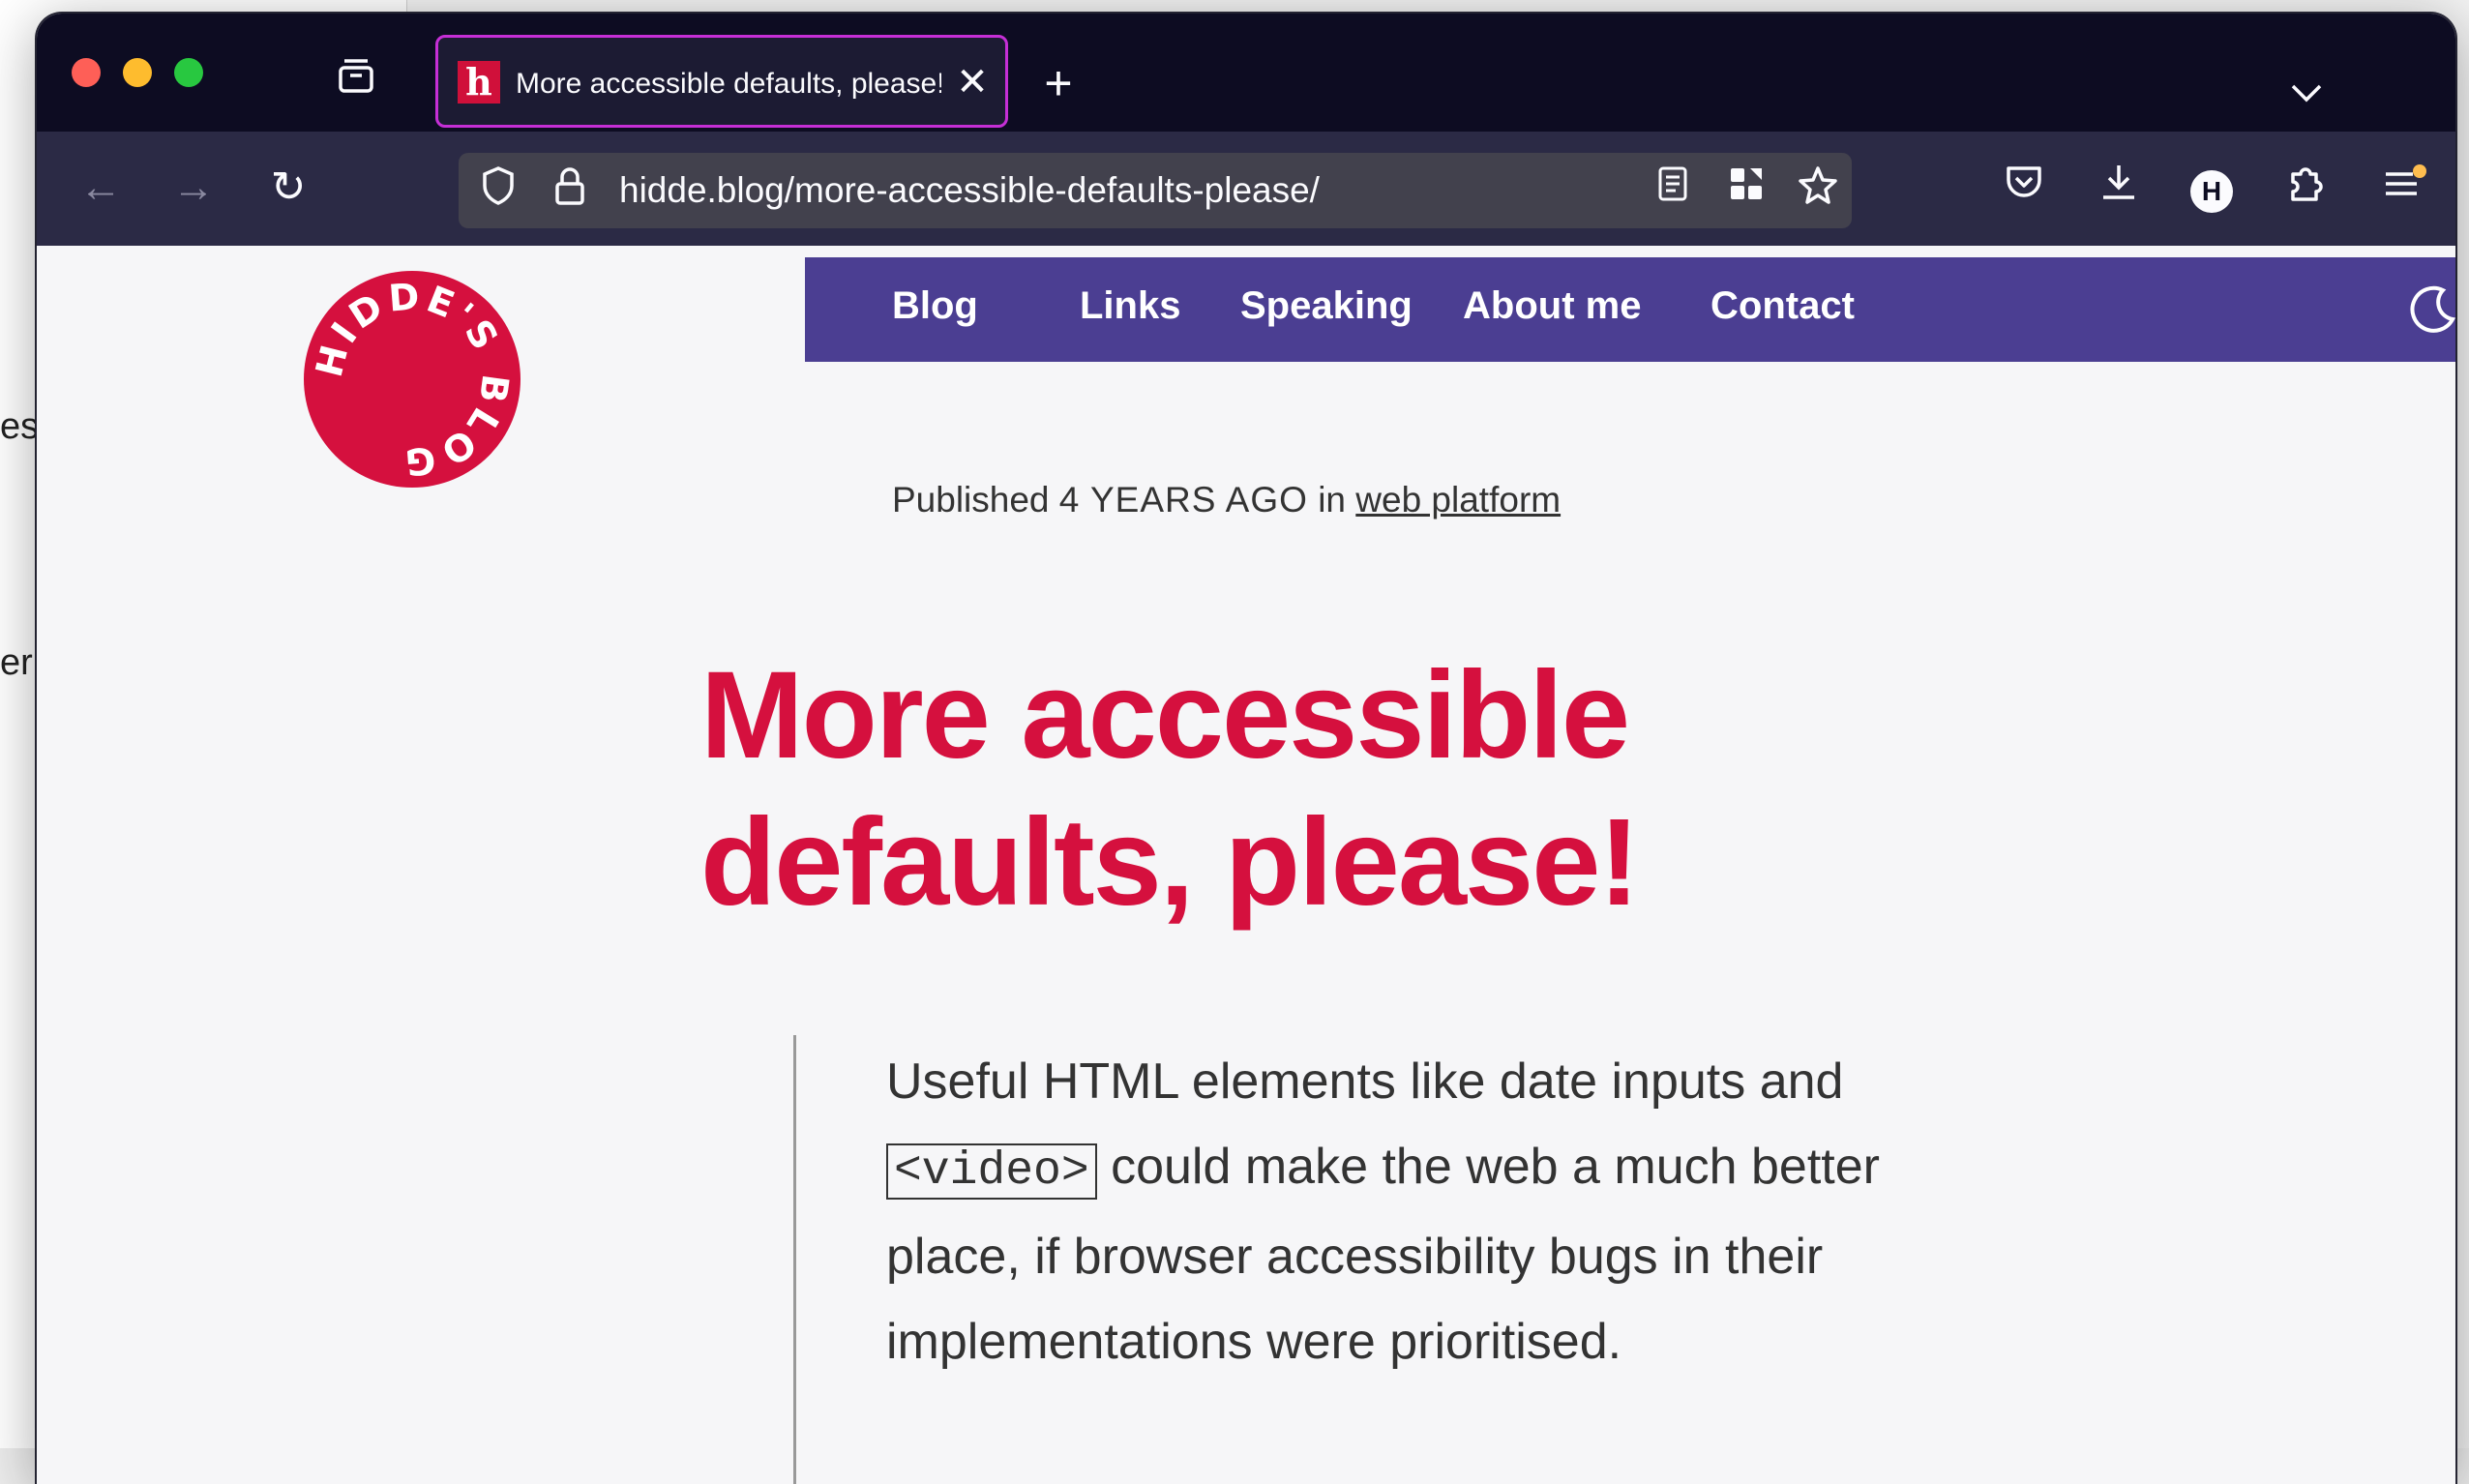  I want to click on new-tab-button: +, so click(1058, 83).